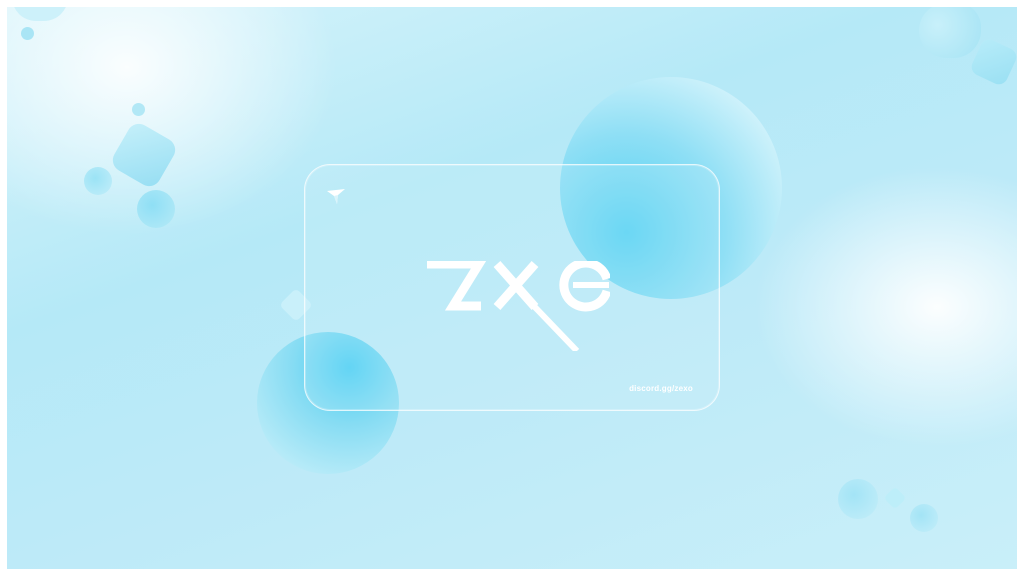 This screenshot has width=1024, height=576. I want to click on zxo-logo-graphic, so click(519, 306).